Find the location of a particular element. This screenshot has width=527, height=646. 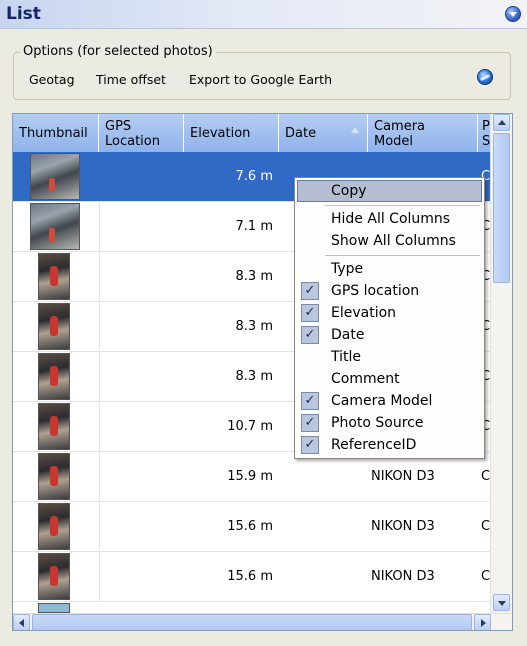

col-header-thumbnail: Thumbnail is located at coordinates (56, 133).